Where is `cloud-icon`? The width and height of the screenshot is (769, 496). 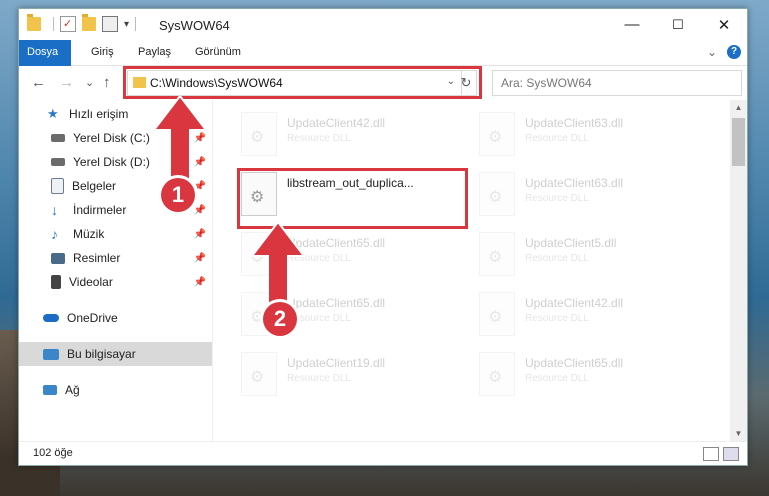
cloud-icon is located at coordinates (51, 318).